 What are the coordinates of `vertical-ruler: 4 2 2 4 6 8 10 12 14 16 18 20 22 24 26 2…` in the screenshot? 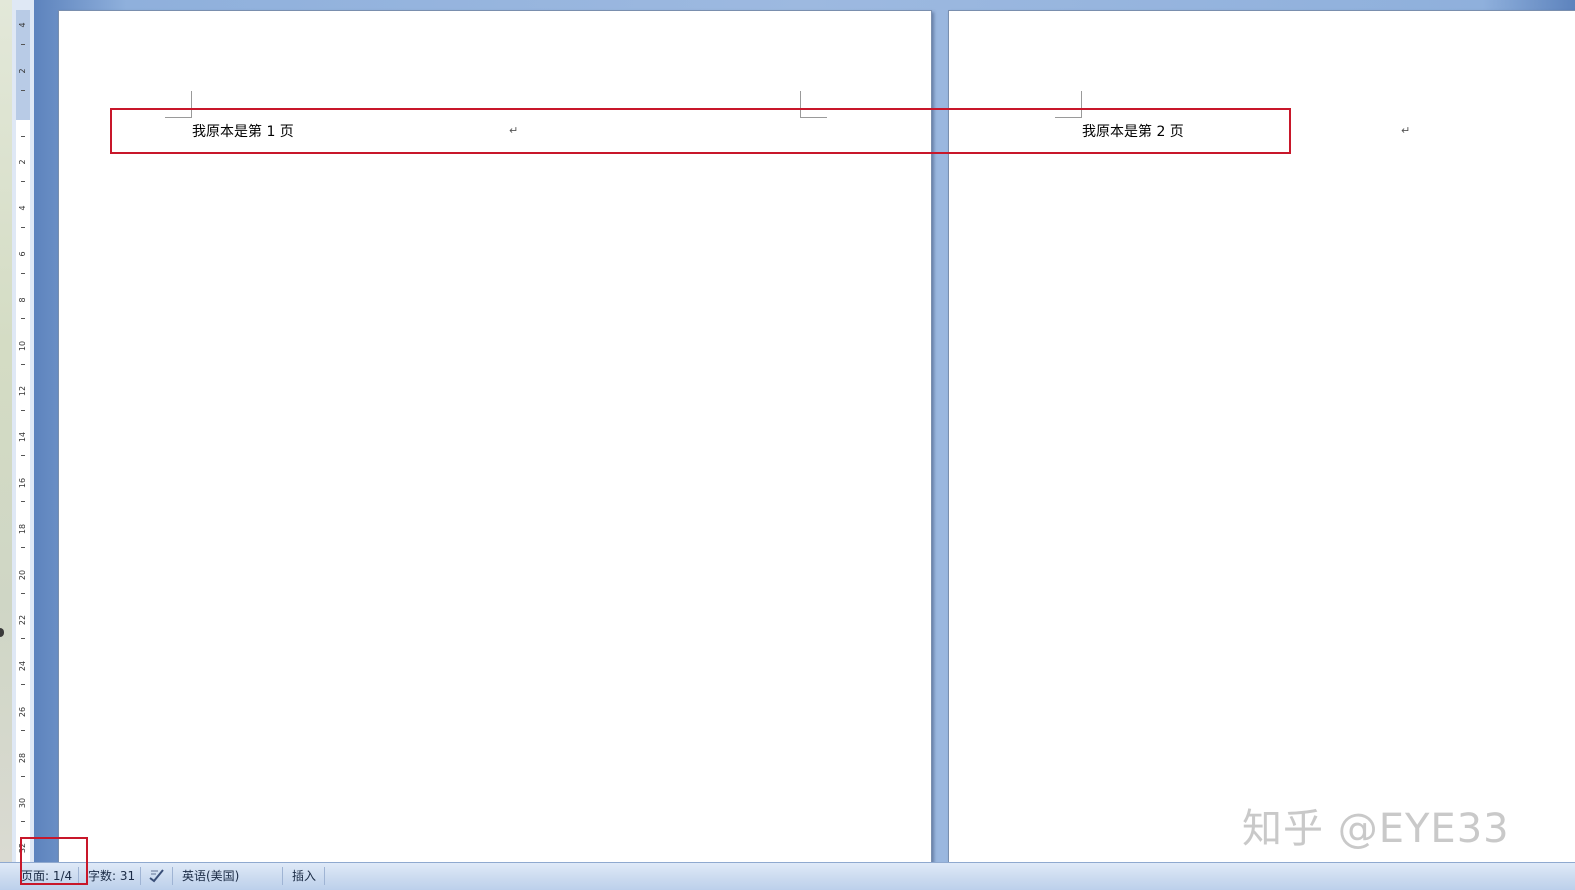 It's located at (23, 431).